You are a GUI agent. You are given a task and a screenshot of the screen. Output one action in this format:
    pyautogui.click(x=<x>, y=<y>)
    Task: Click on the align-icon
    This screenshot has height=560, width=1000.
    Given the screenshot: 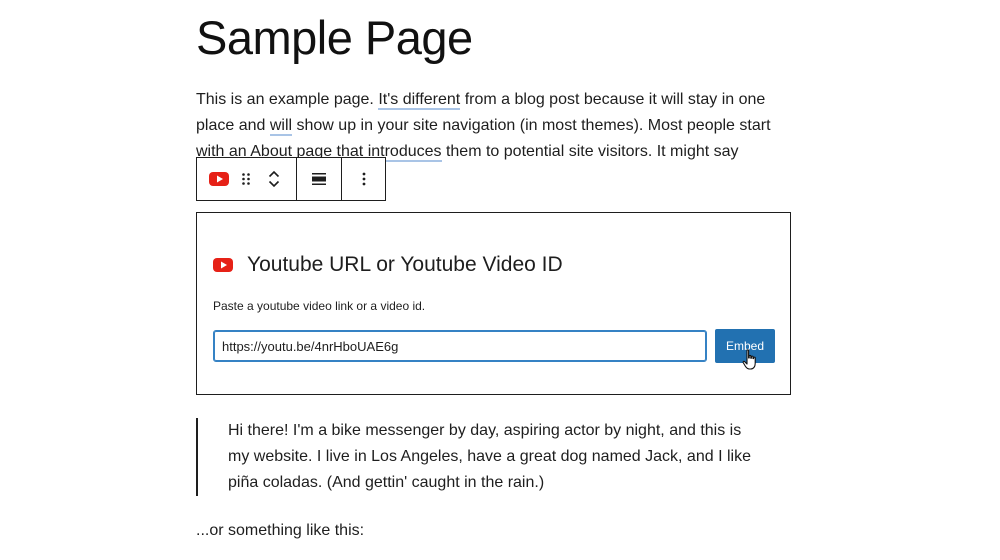 What is the action you would take?
    pyautogui.click(x=319, y=179)
    